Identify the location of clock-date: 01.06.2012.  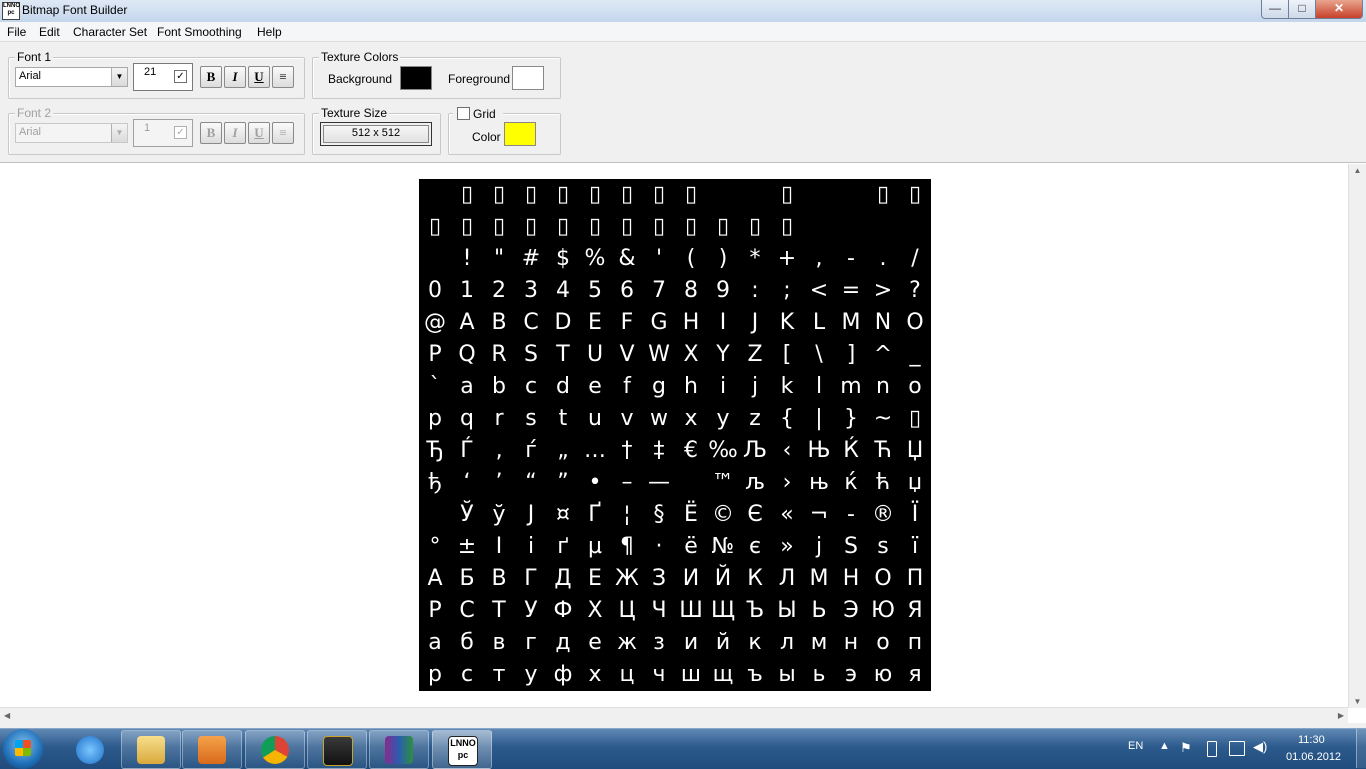
(1313, 757).